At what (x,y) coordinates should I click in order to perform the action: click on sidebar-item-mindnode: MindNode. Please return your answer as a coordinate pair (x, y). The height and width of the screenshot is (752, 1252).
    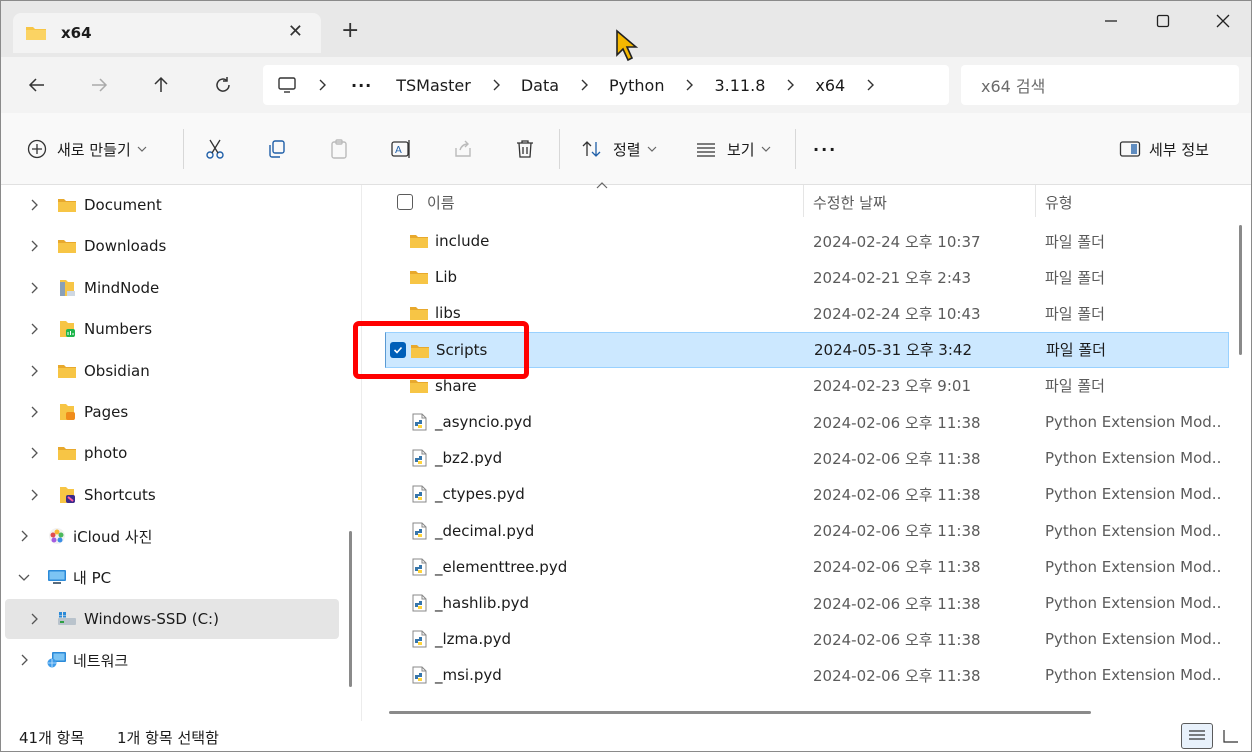
    Looking at the image, I should click on (171, 288).